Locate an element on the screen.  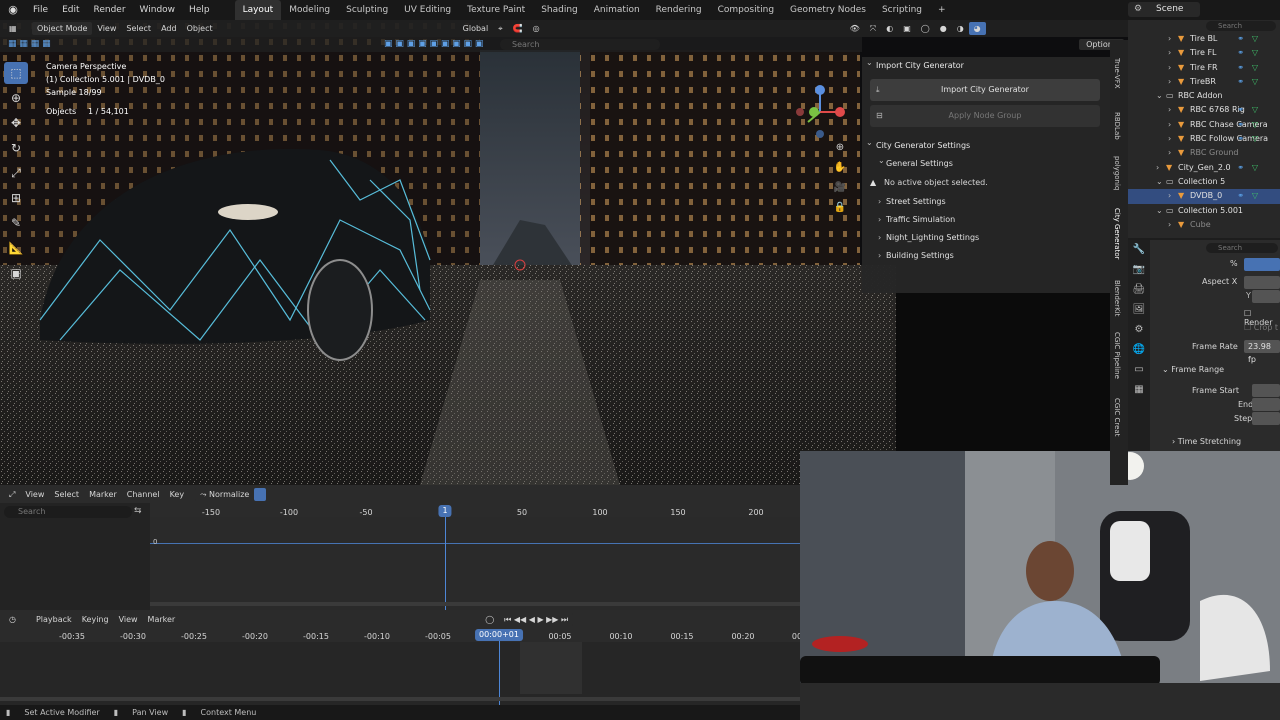
frame-end-field is located at coordinates (1266, 404).